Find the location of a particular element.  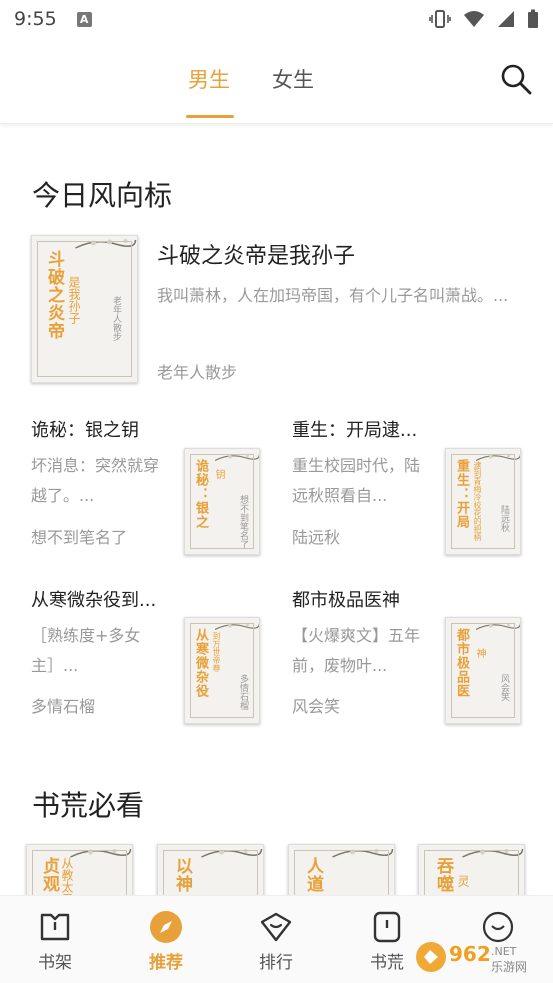

book-cover: 诡秘：银之 钥 想不到笔名了 is located at coordinates (222, 501).